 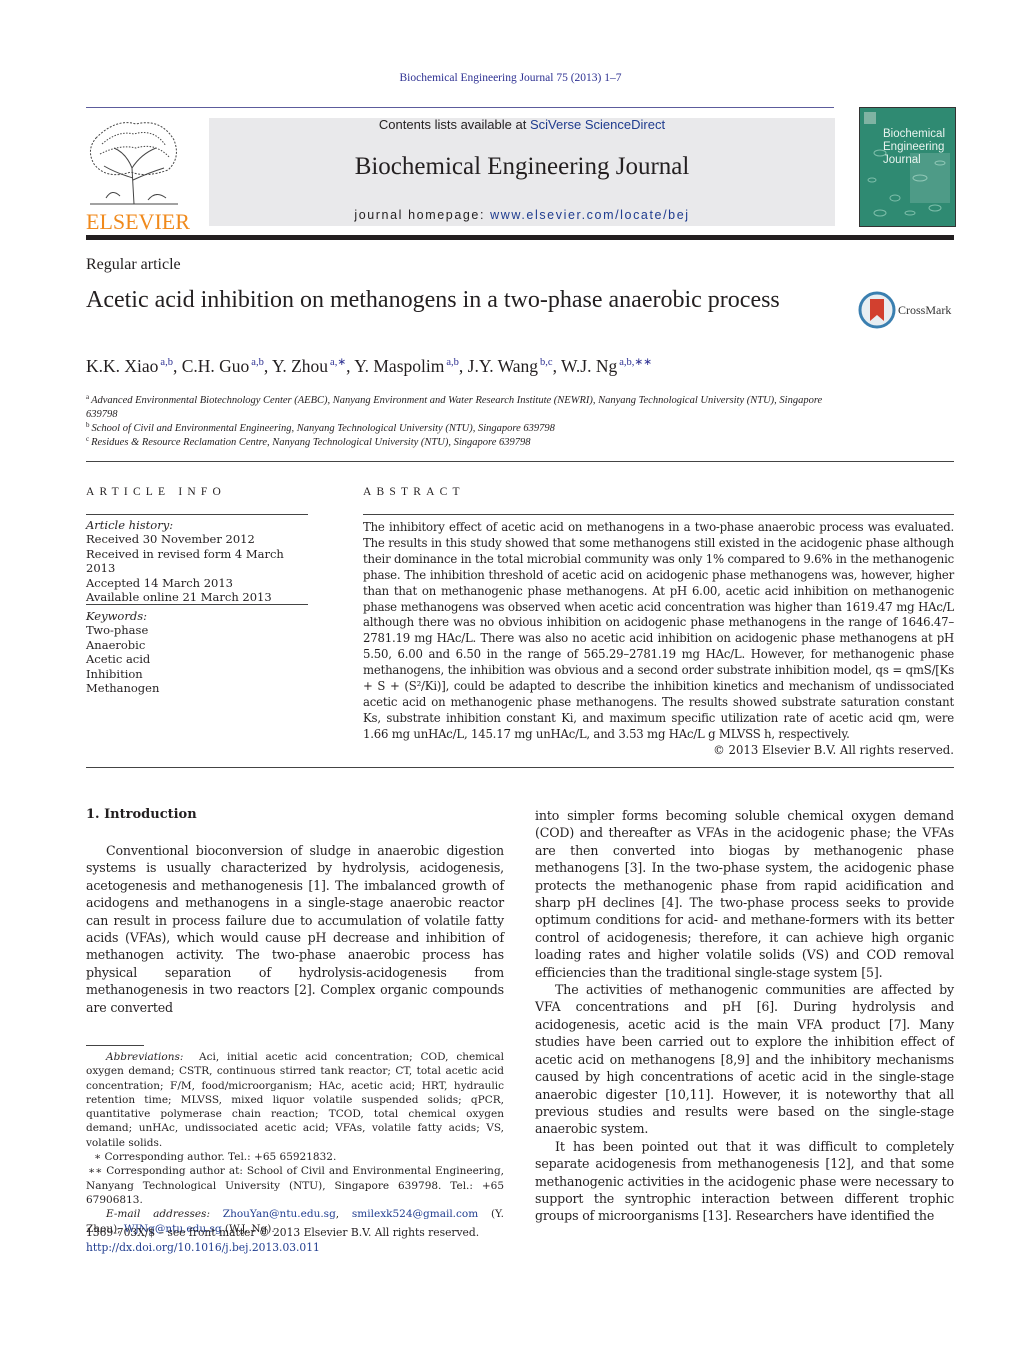 What do you see at coordinates (902, 160) in the screenshot?
I see `cover-title-line: Journal` at bounding box center [902, 160].